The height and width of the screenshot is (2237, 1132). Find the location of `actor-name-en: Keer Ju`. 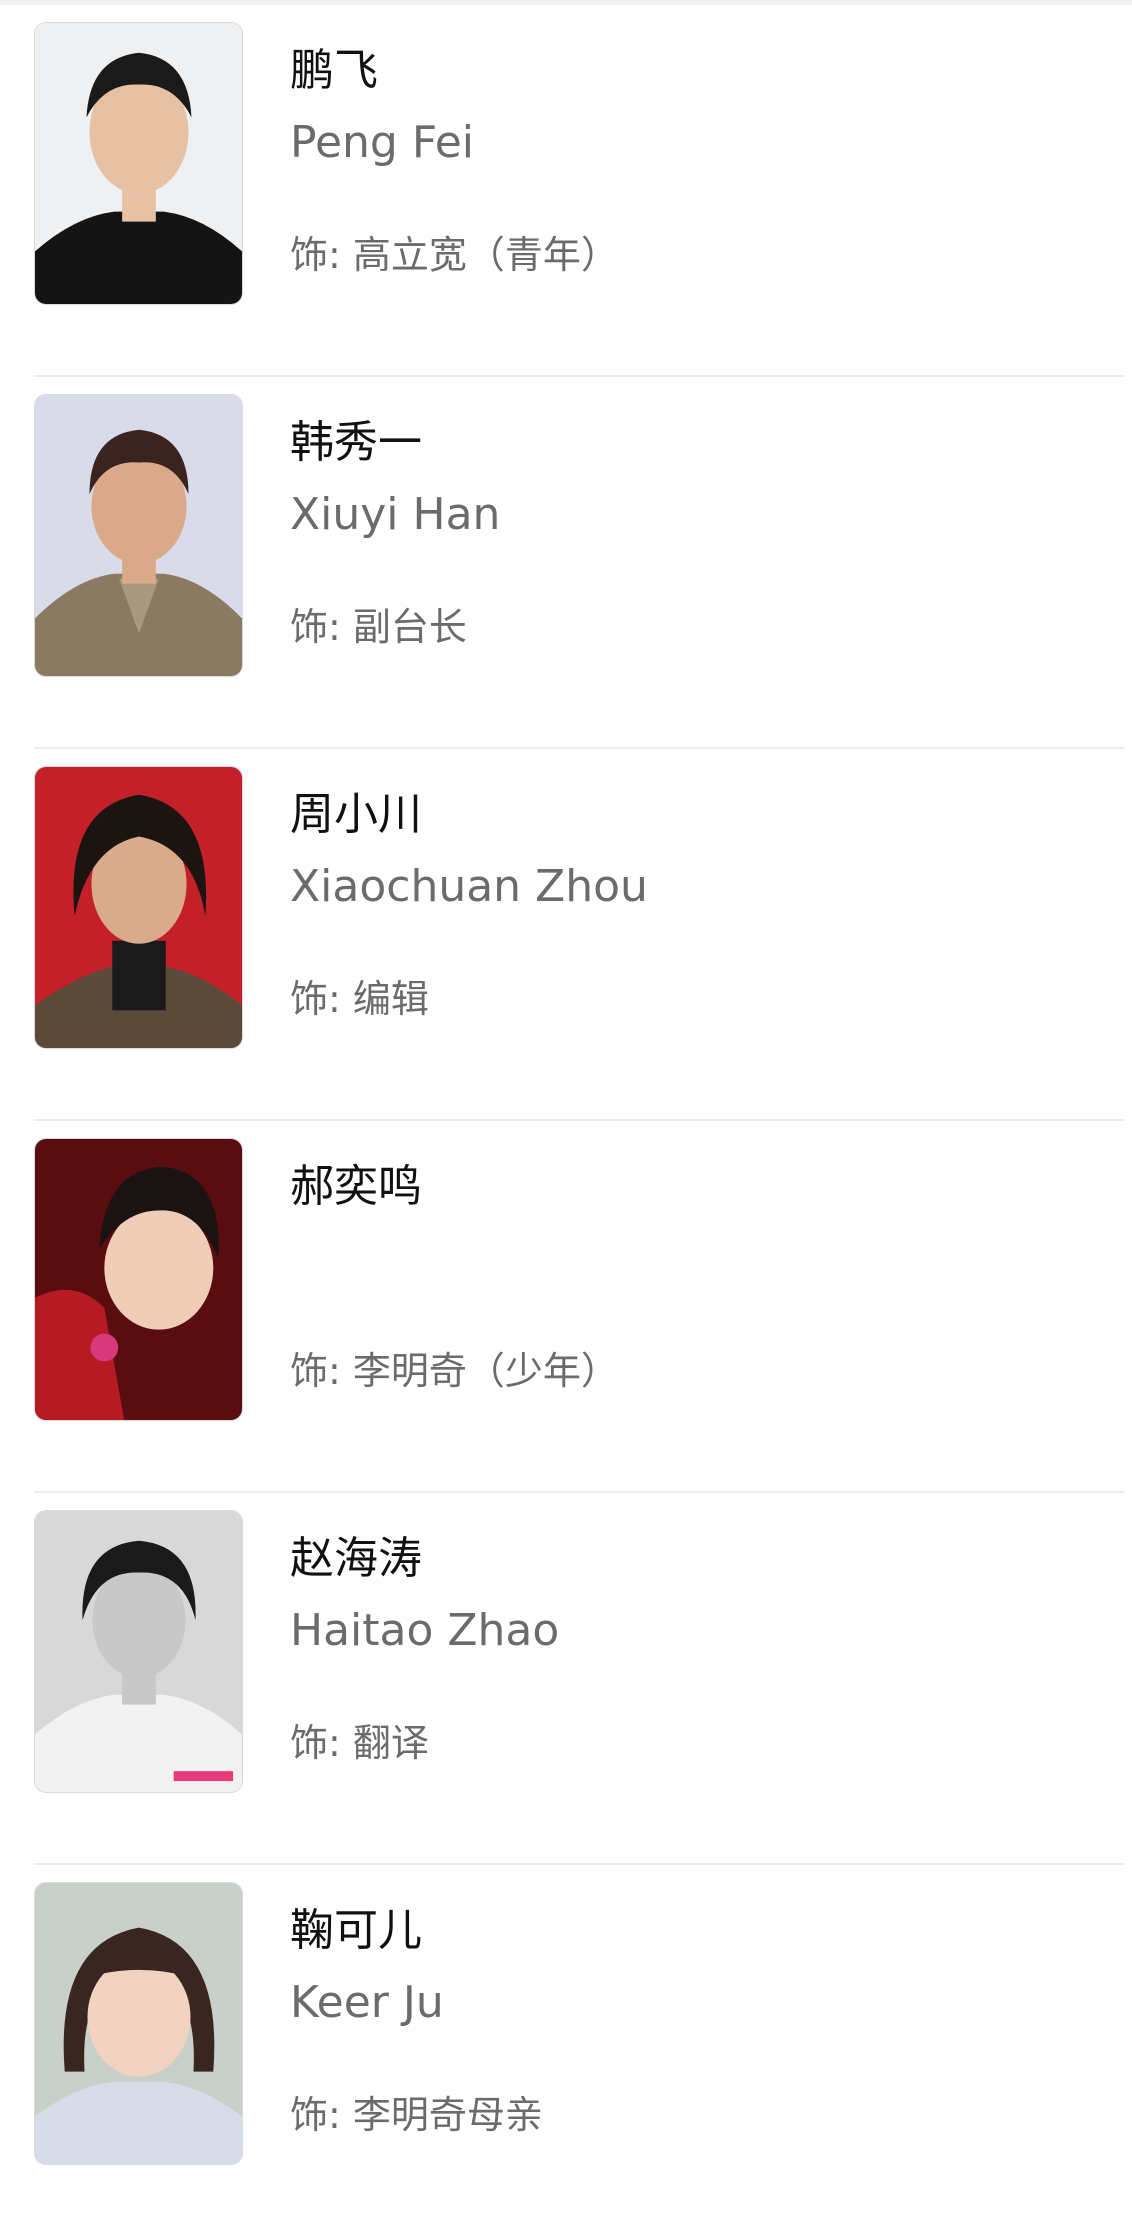

actor-name-en: Keer Ju is located at coordinates (367, 2002).